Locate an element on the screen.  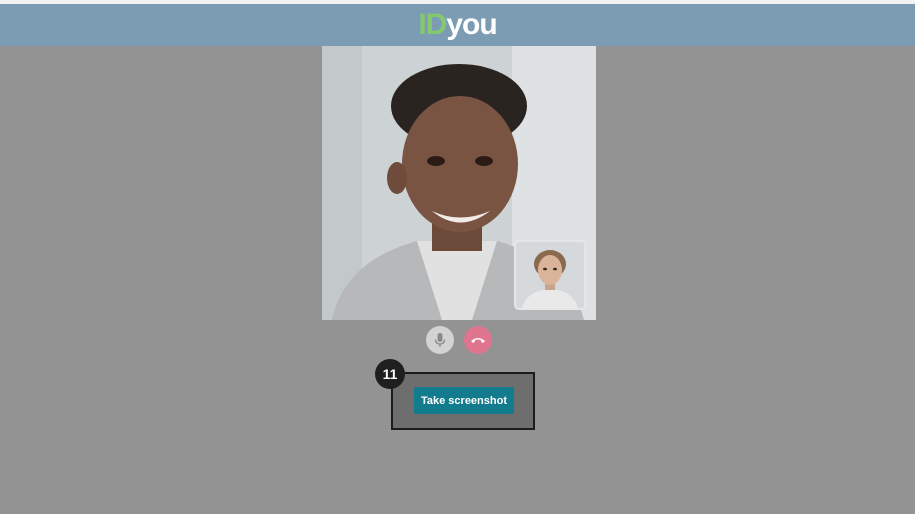
phone-hangup-icon is located at coordinates (478, 340).